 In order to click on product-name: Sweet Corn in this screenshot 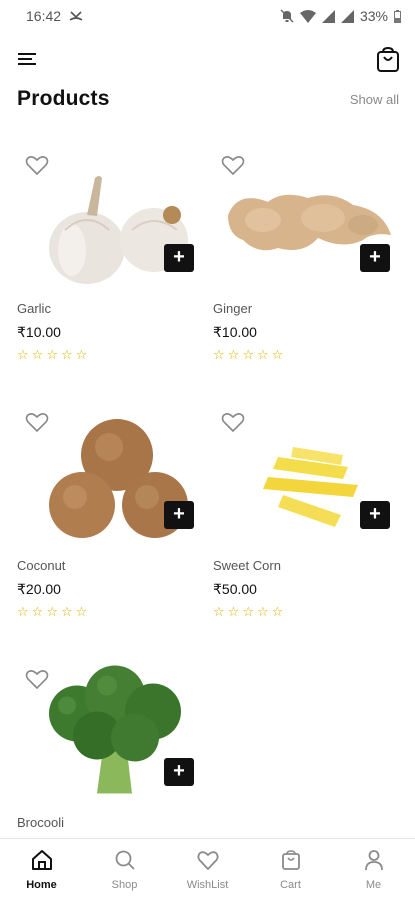, I will do `click(247, 565)`.